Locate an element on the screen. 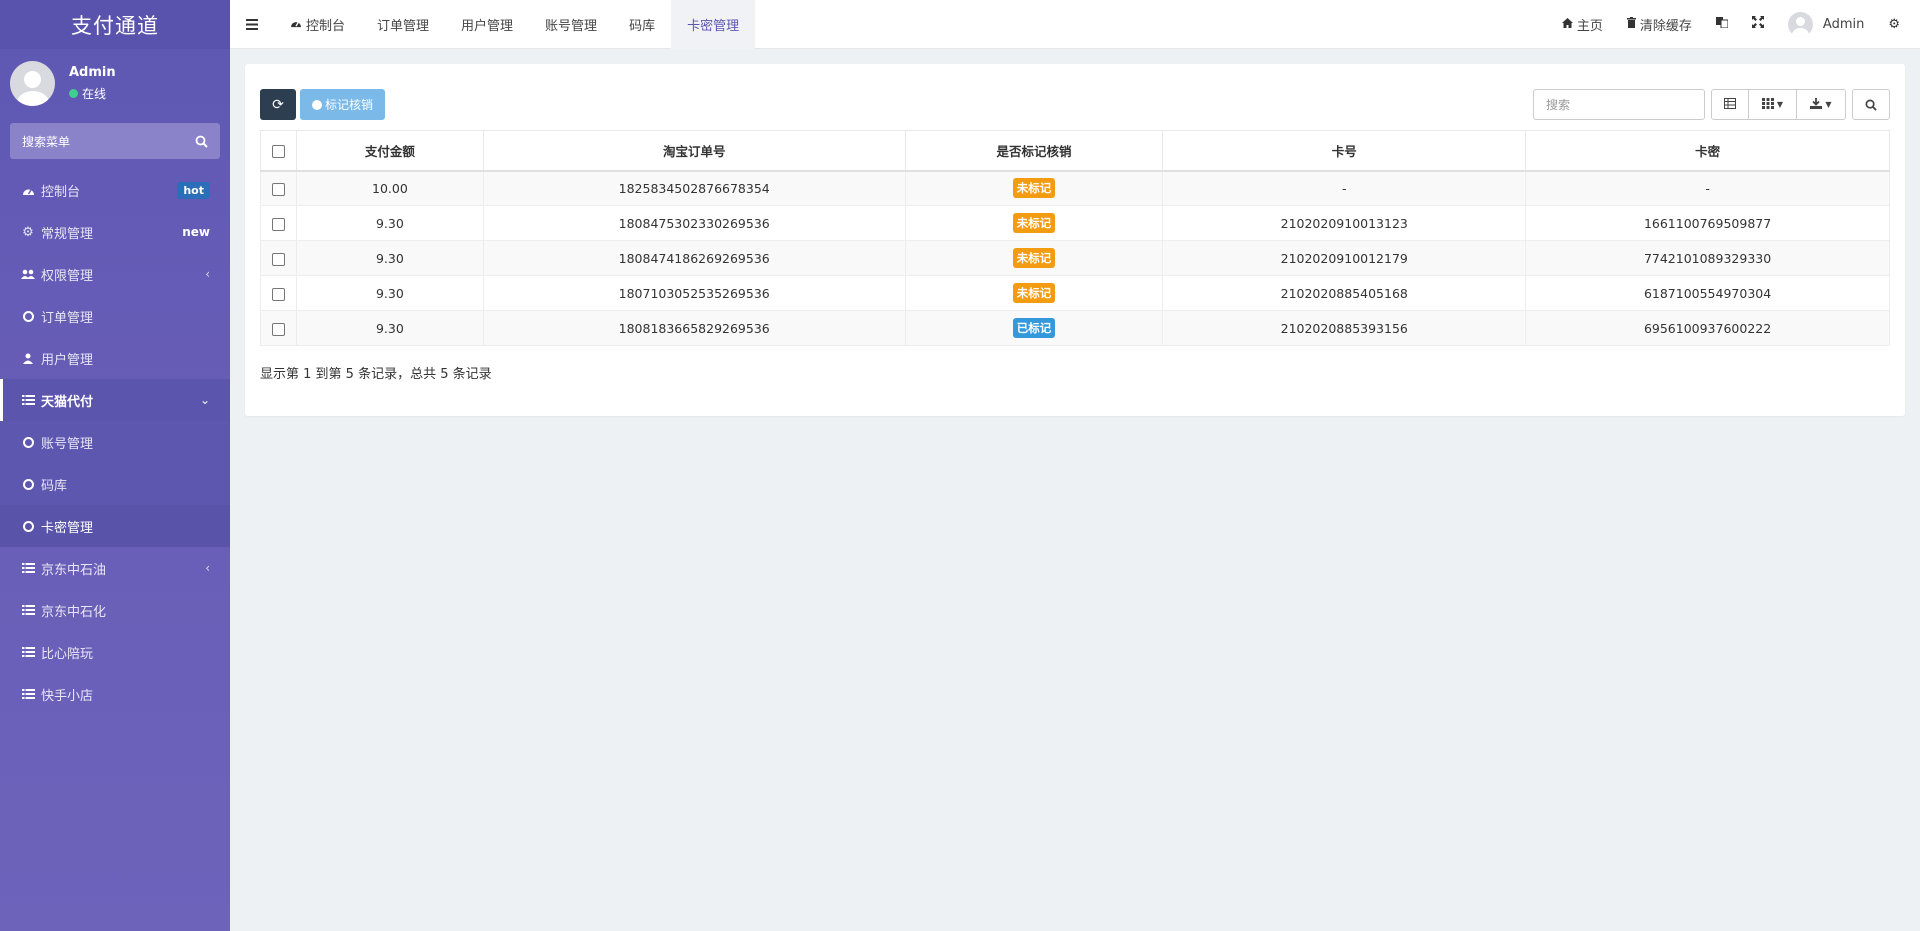 This screenshot has height=931, width=1920. refresh-button: ⟳ is located at coordinates (278, 104).